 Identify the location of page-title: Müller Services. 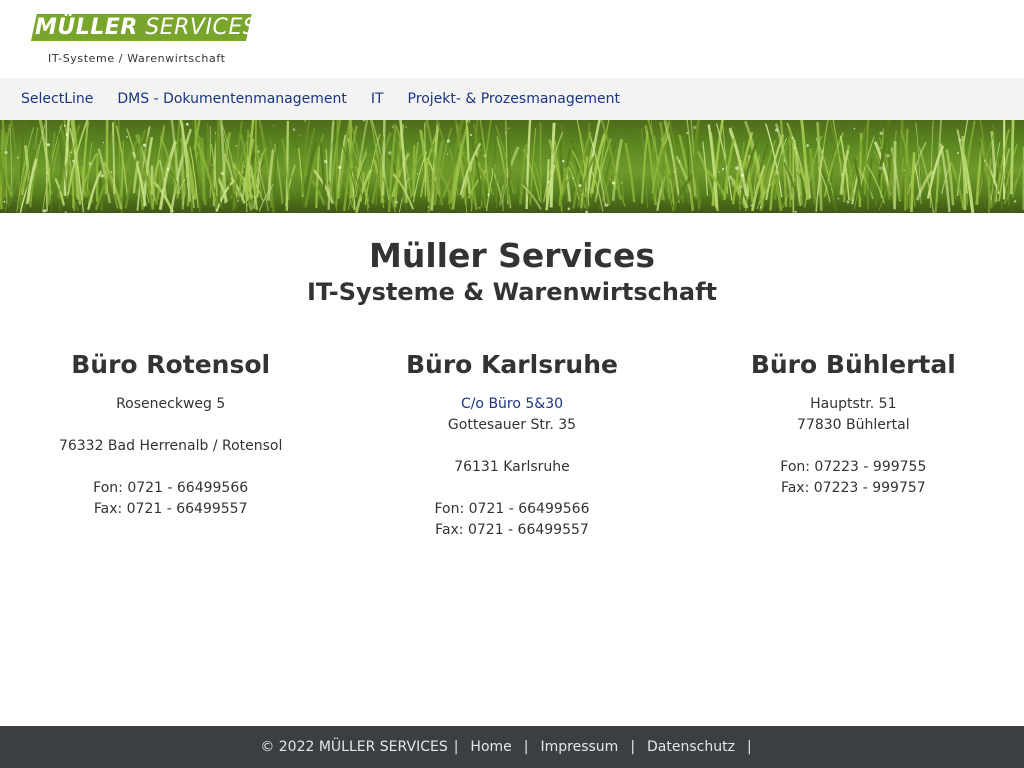
(512, 255).